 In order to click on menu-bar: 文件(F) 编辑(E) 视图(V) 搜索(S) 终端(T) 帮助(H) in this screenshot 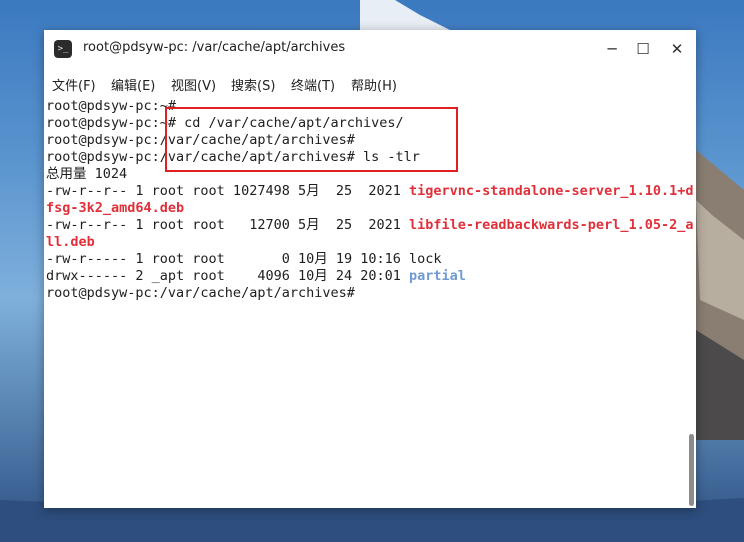, I will do `click(370, 83)`.